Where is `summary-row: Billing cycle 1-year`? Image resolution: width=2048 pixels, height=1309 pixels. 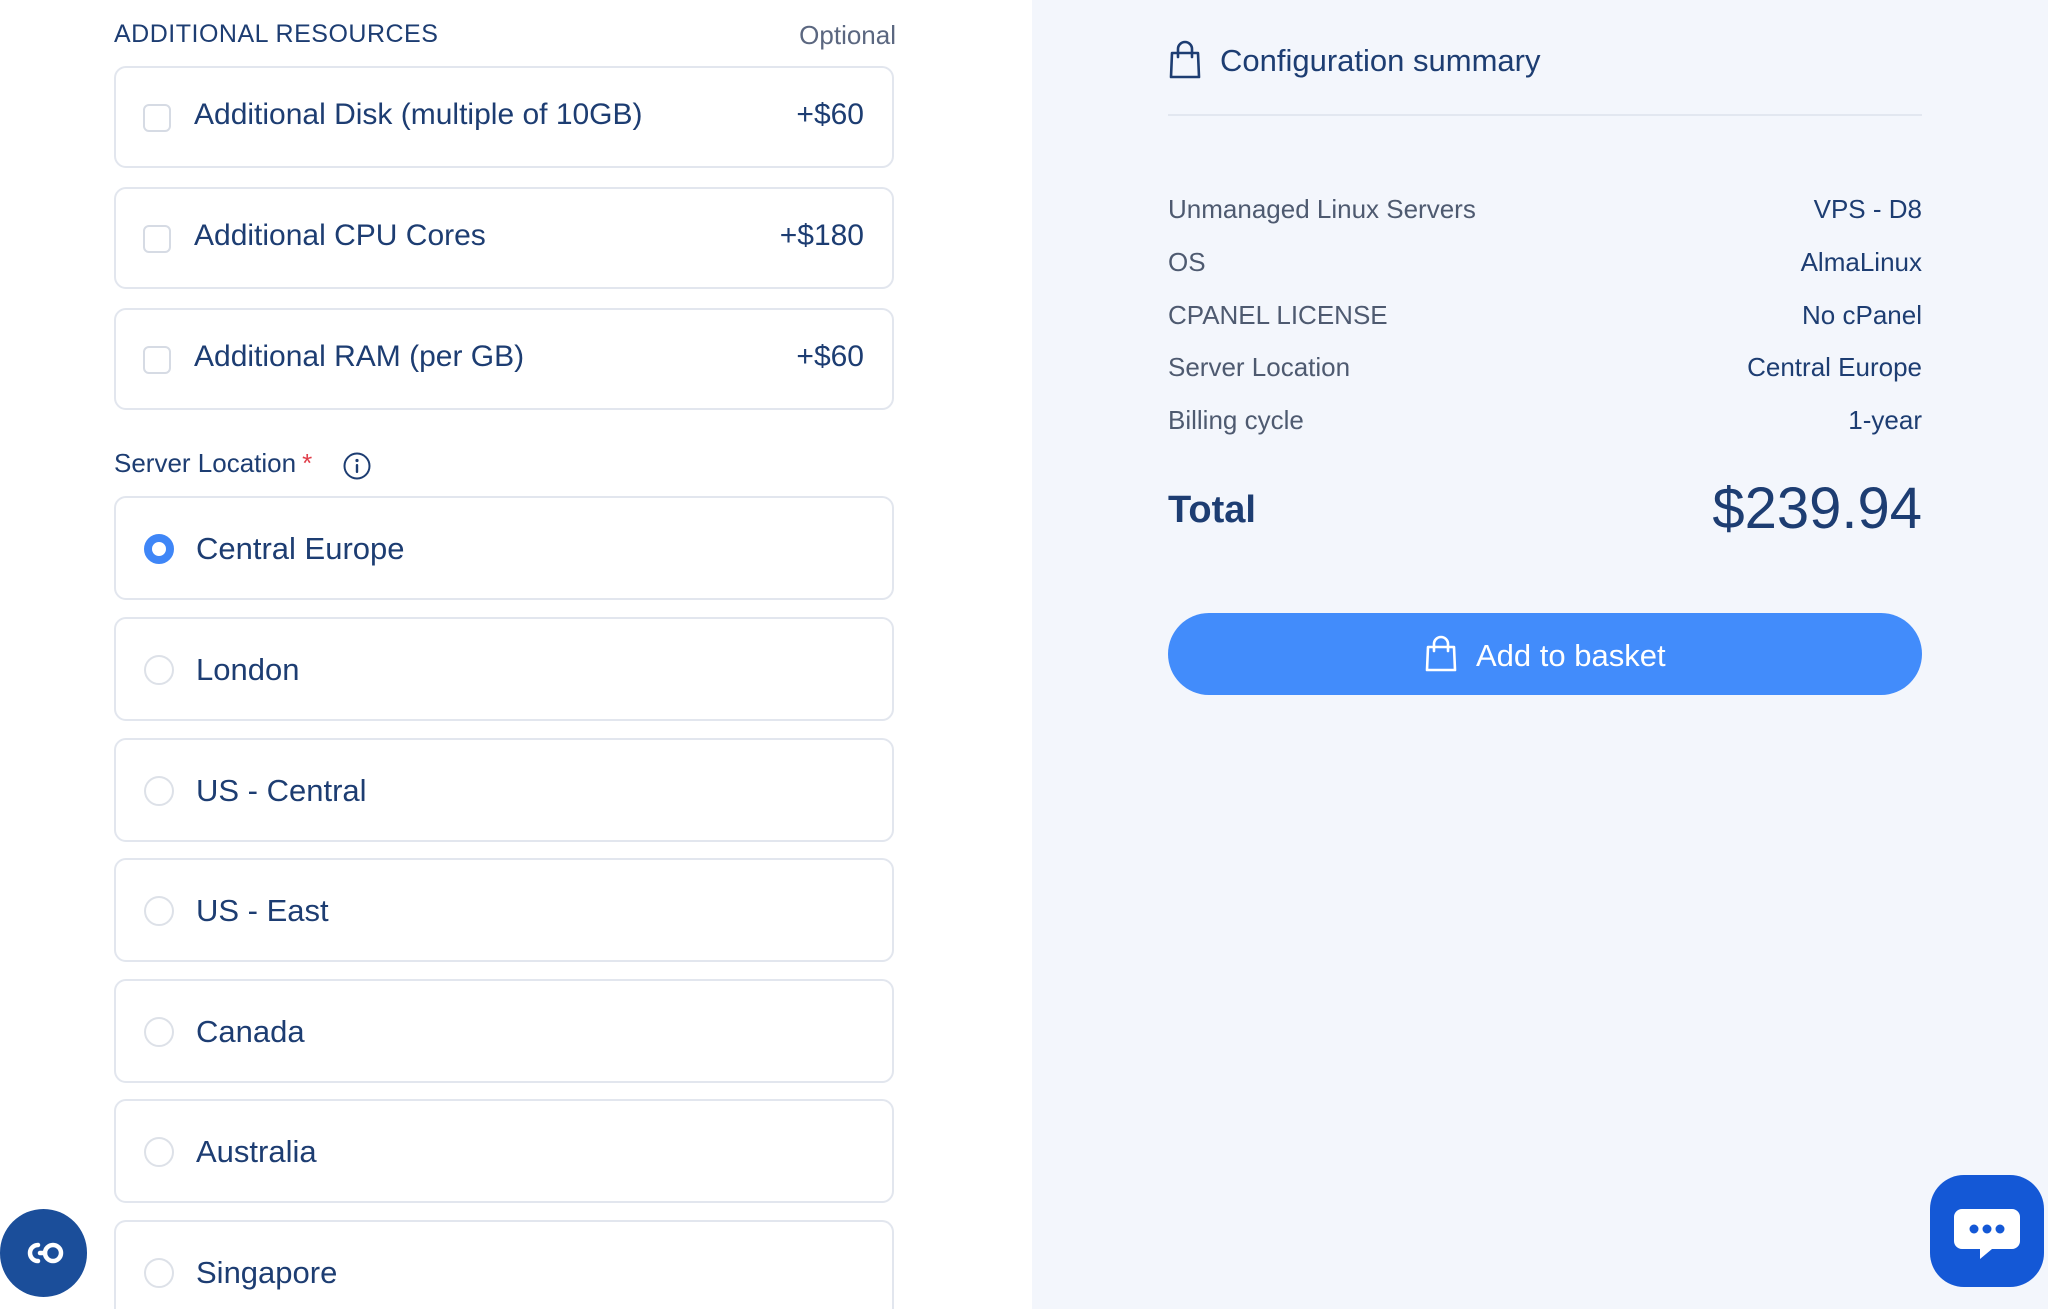 summary-row: Billing cycle 1-year is located at coordinates (1545, 421).